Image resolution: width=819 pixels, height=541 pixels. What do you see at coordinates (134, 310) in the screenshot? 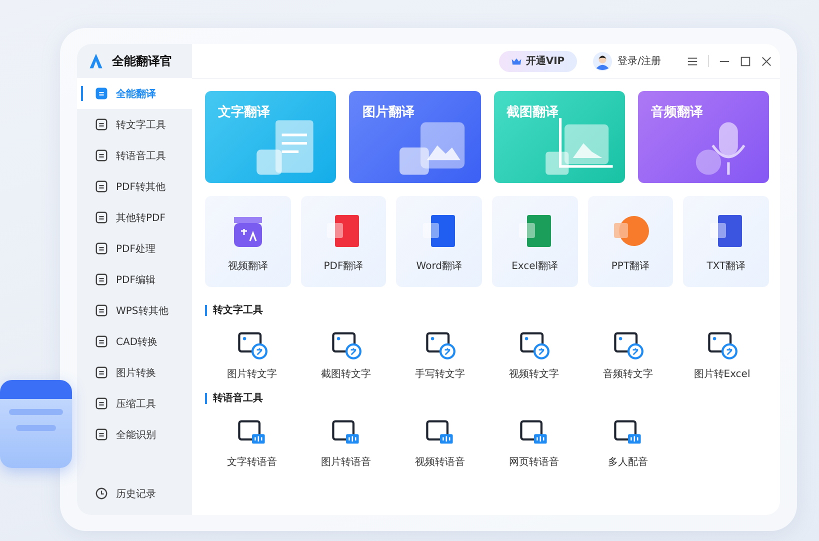
I see `sidebar-item: WPS转其他` at bounding box center [134, 310].